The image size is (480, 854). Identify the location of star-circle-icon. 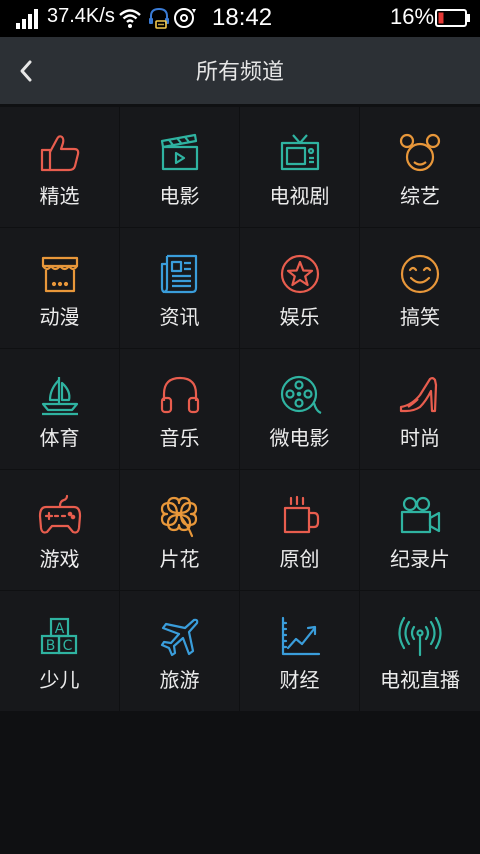
(300, 274).